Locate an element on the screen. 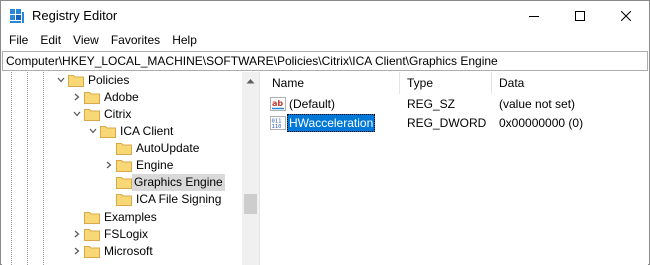 The image size is (650, 265). tree-scrollbar is located at coordinates (250, 168).